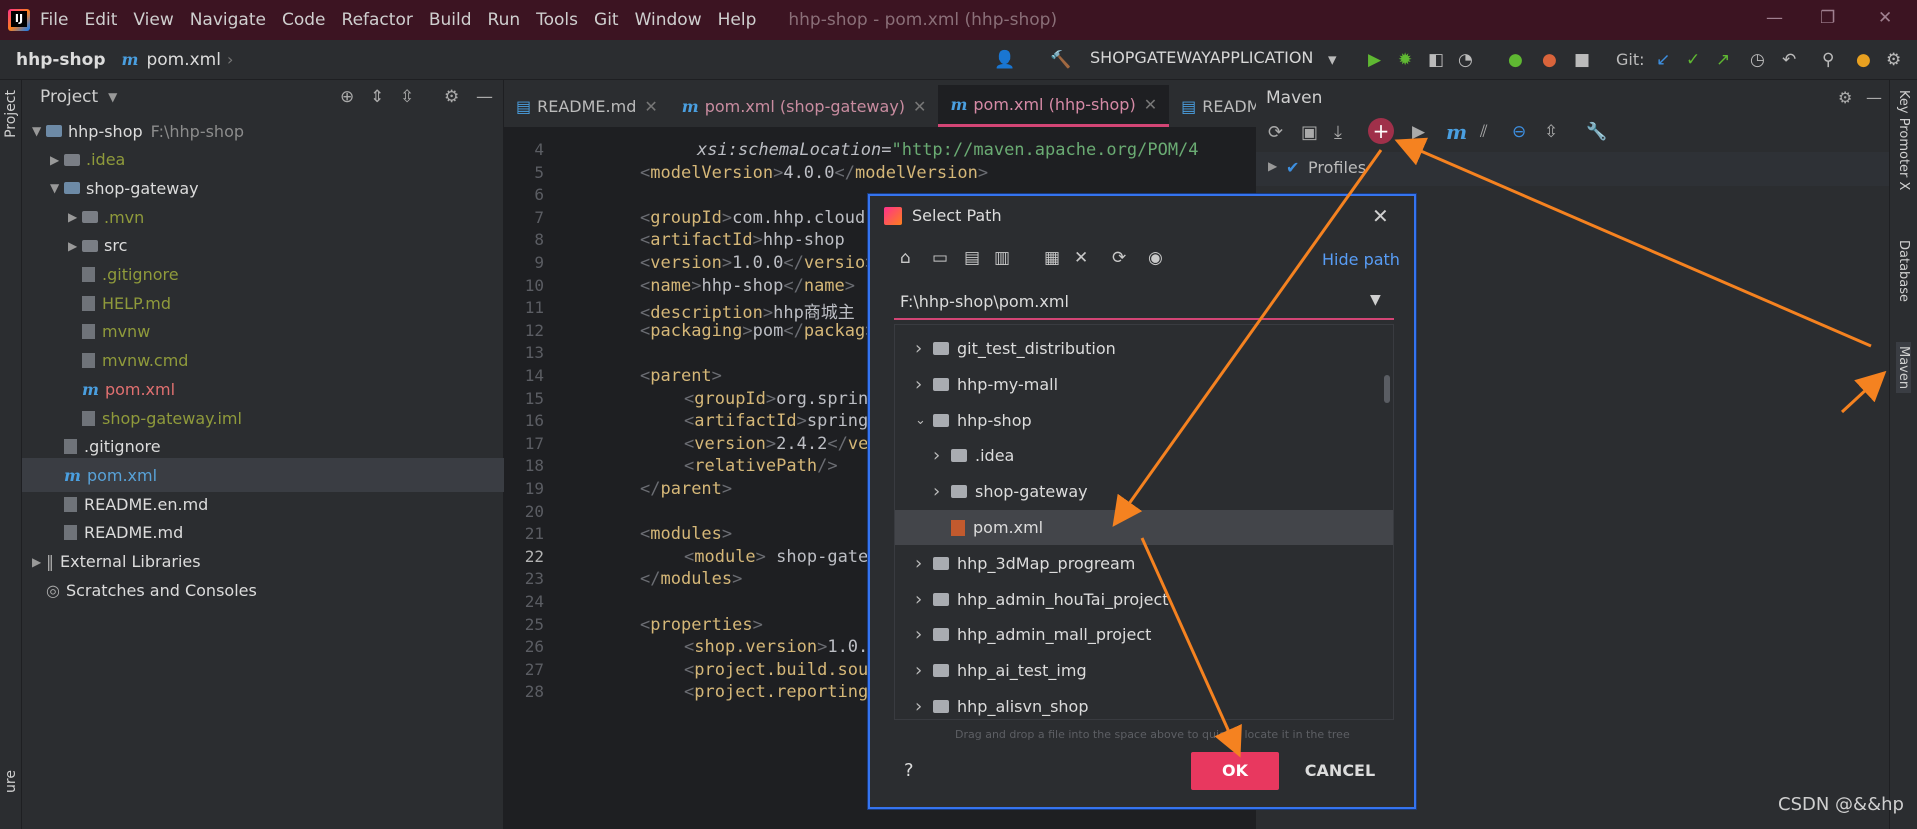 Image resolution: width=1917 pixels, height=829 pixels. I want to click on watermark: CSDN @&&hp, so click(1841, 804).